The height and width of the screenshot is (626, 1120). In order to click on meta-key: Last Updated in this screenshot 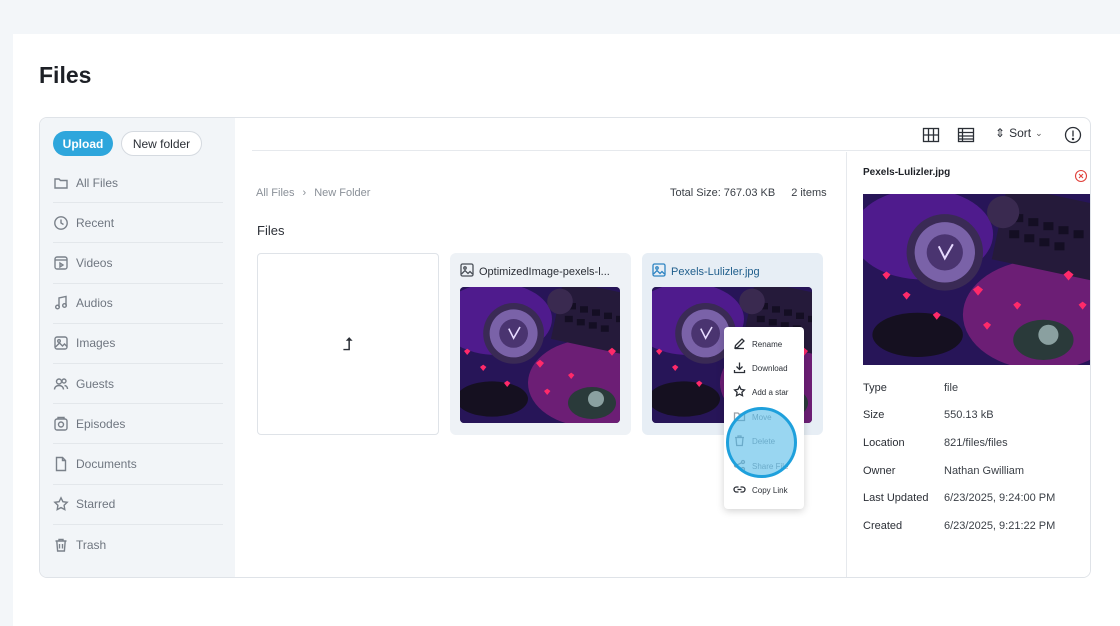, I will do `click(896, 498)`.